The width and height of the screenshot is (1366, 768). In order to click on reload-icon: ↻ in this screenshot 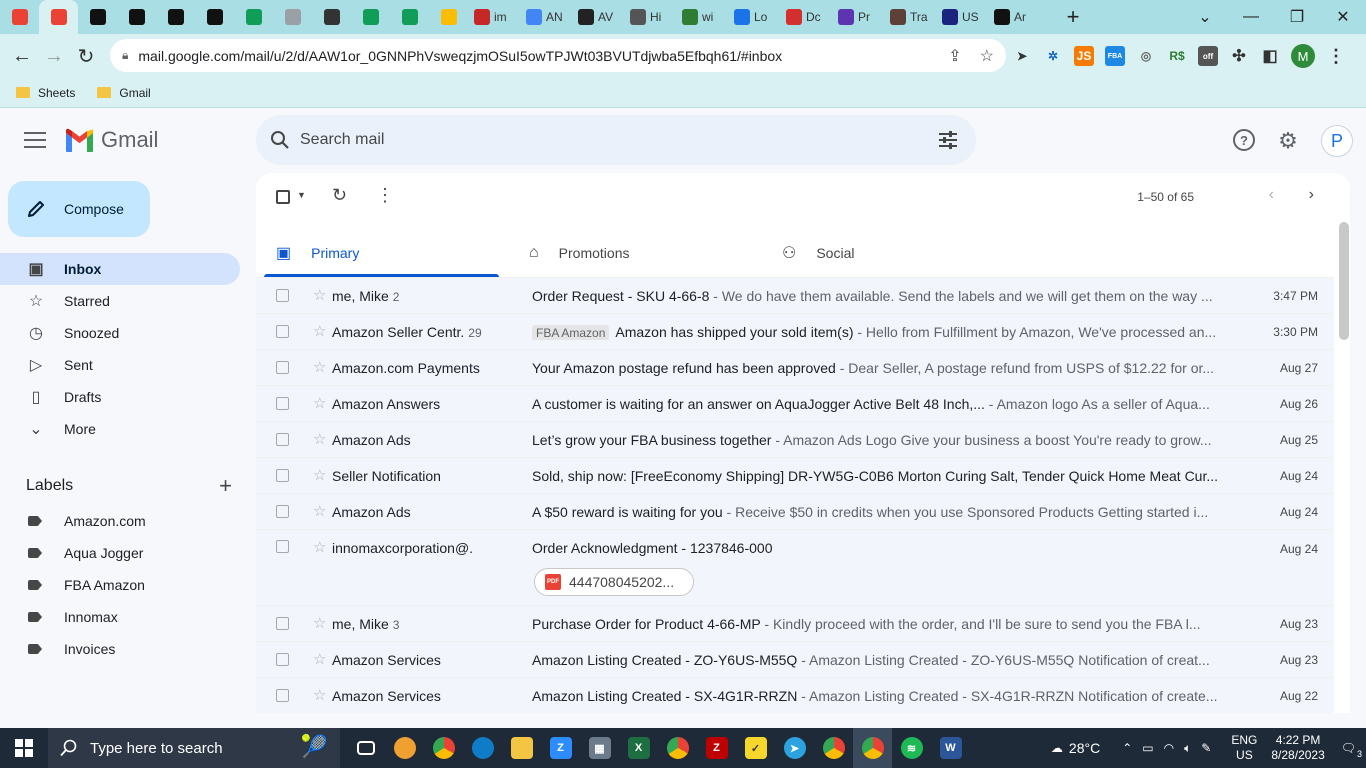, I will do `click(86, 56)`.